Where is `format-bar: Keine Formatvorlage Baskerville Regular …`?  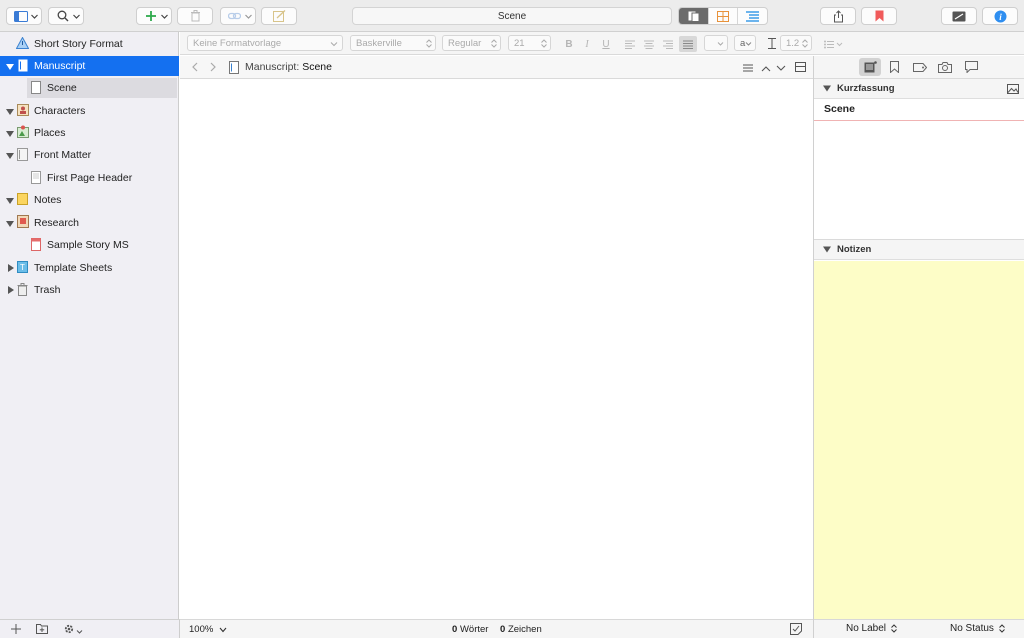
format-bar: Keine Formatvorlage Baskerville Regular … is located at coordinates (602, 43).